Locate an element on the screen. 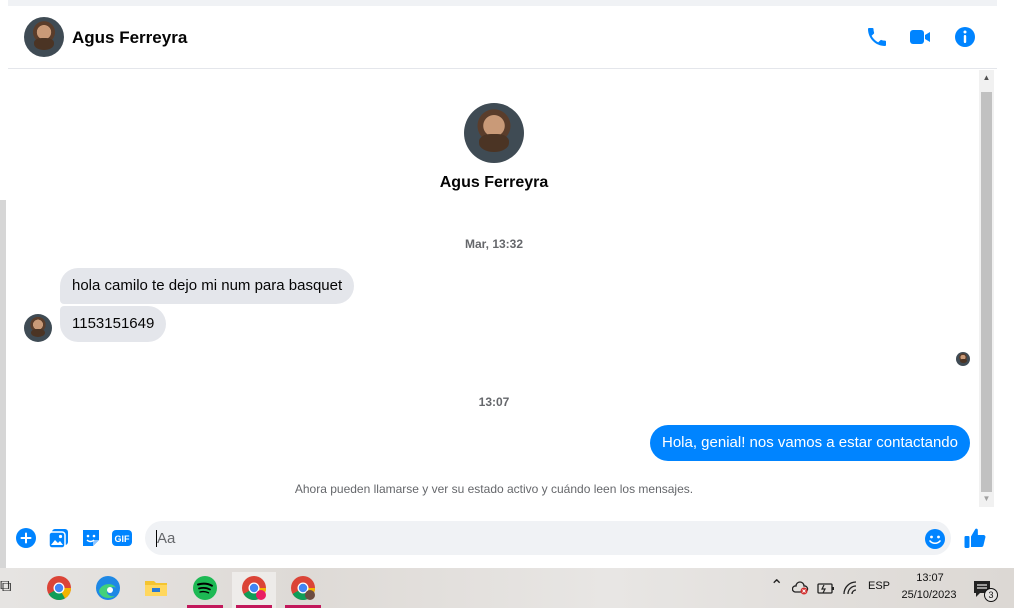 Image resolution: width=1014 pixels, height=608 pixels. video-icon is located at coordinates (920, 37).